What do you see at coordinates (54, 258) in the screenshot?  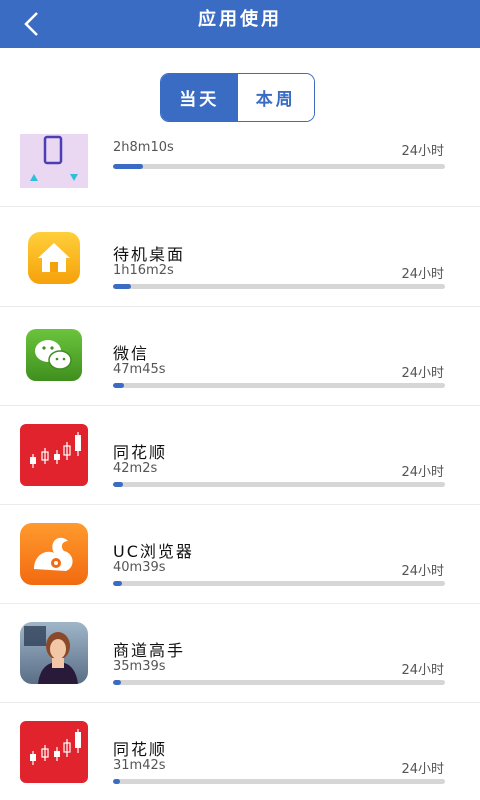 I see `home-launcher-icon` at bounding box center [54, 258].